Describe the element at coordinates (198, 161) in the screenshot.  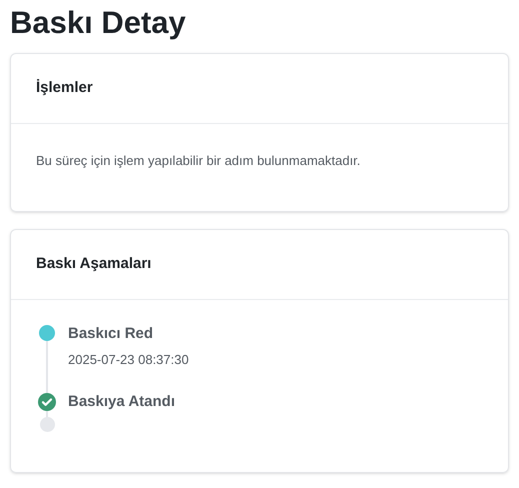
I see `empty-message: Bu süreç için işlem yapılabilir bir adım bulunmamaktadır.` at that location.